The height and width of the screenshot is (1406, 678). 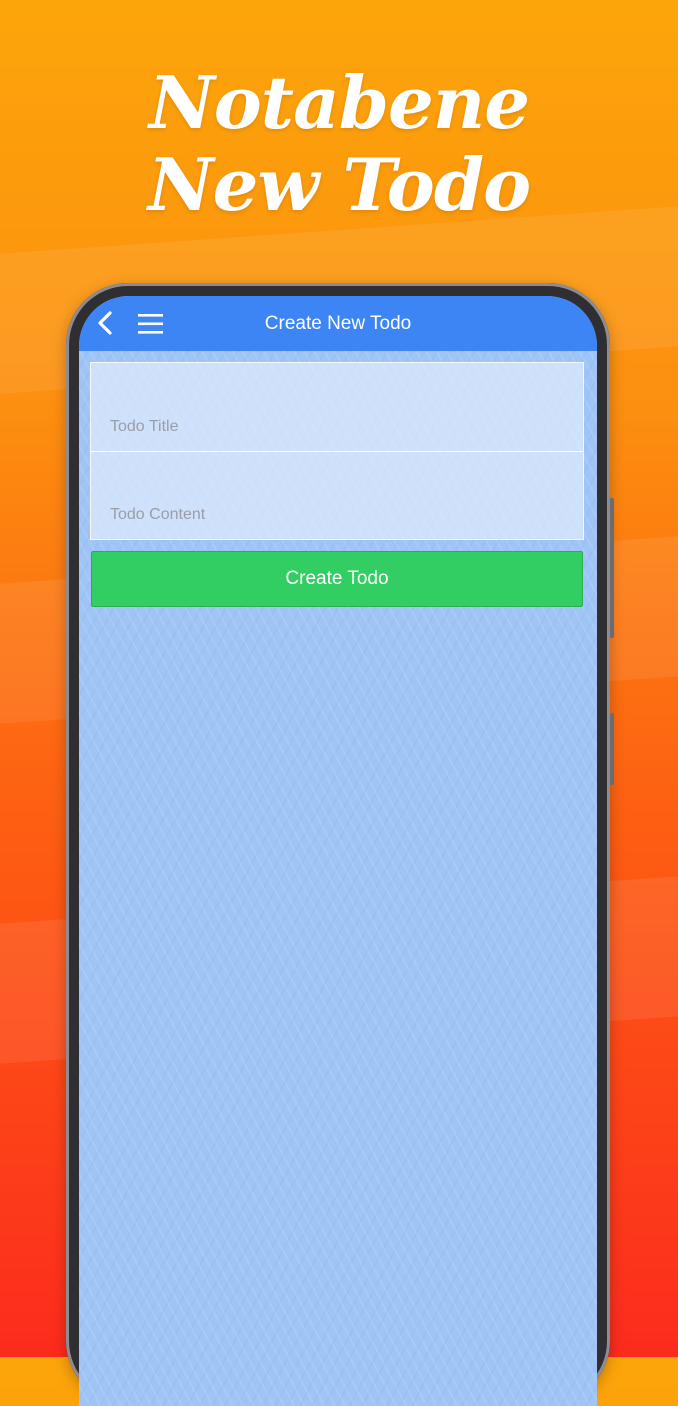 What do you see at coordinates (339, 102) in the screenshot?
I see `promo-title-line-1: Notabene` at bounding box center [339, 102].